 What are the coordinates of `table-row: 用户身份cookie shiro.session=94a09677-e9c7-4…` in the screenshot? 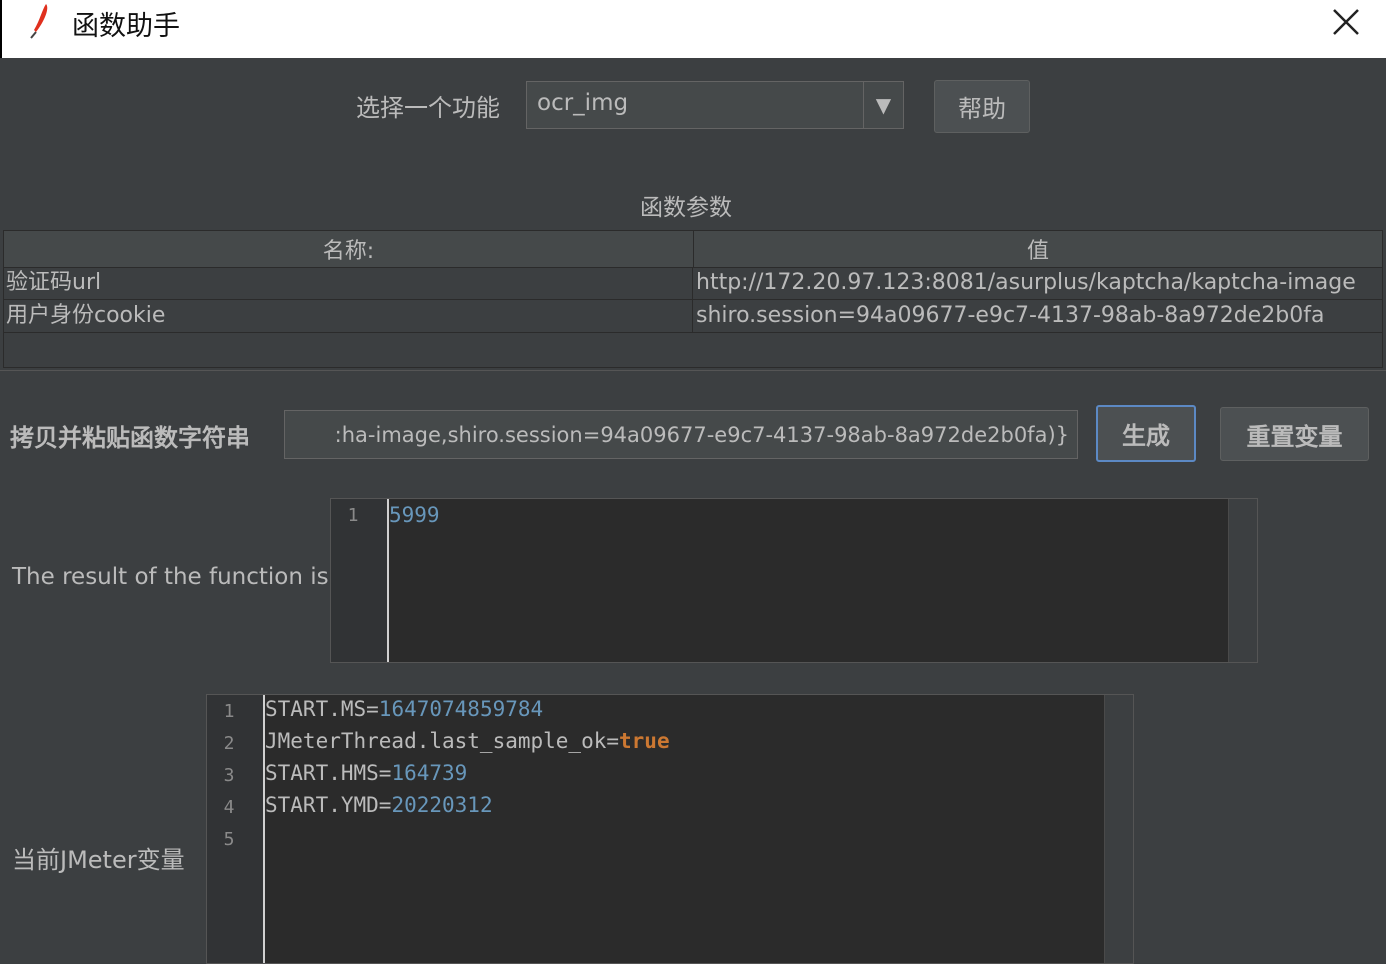 It's located at (693, 316).